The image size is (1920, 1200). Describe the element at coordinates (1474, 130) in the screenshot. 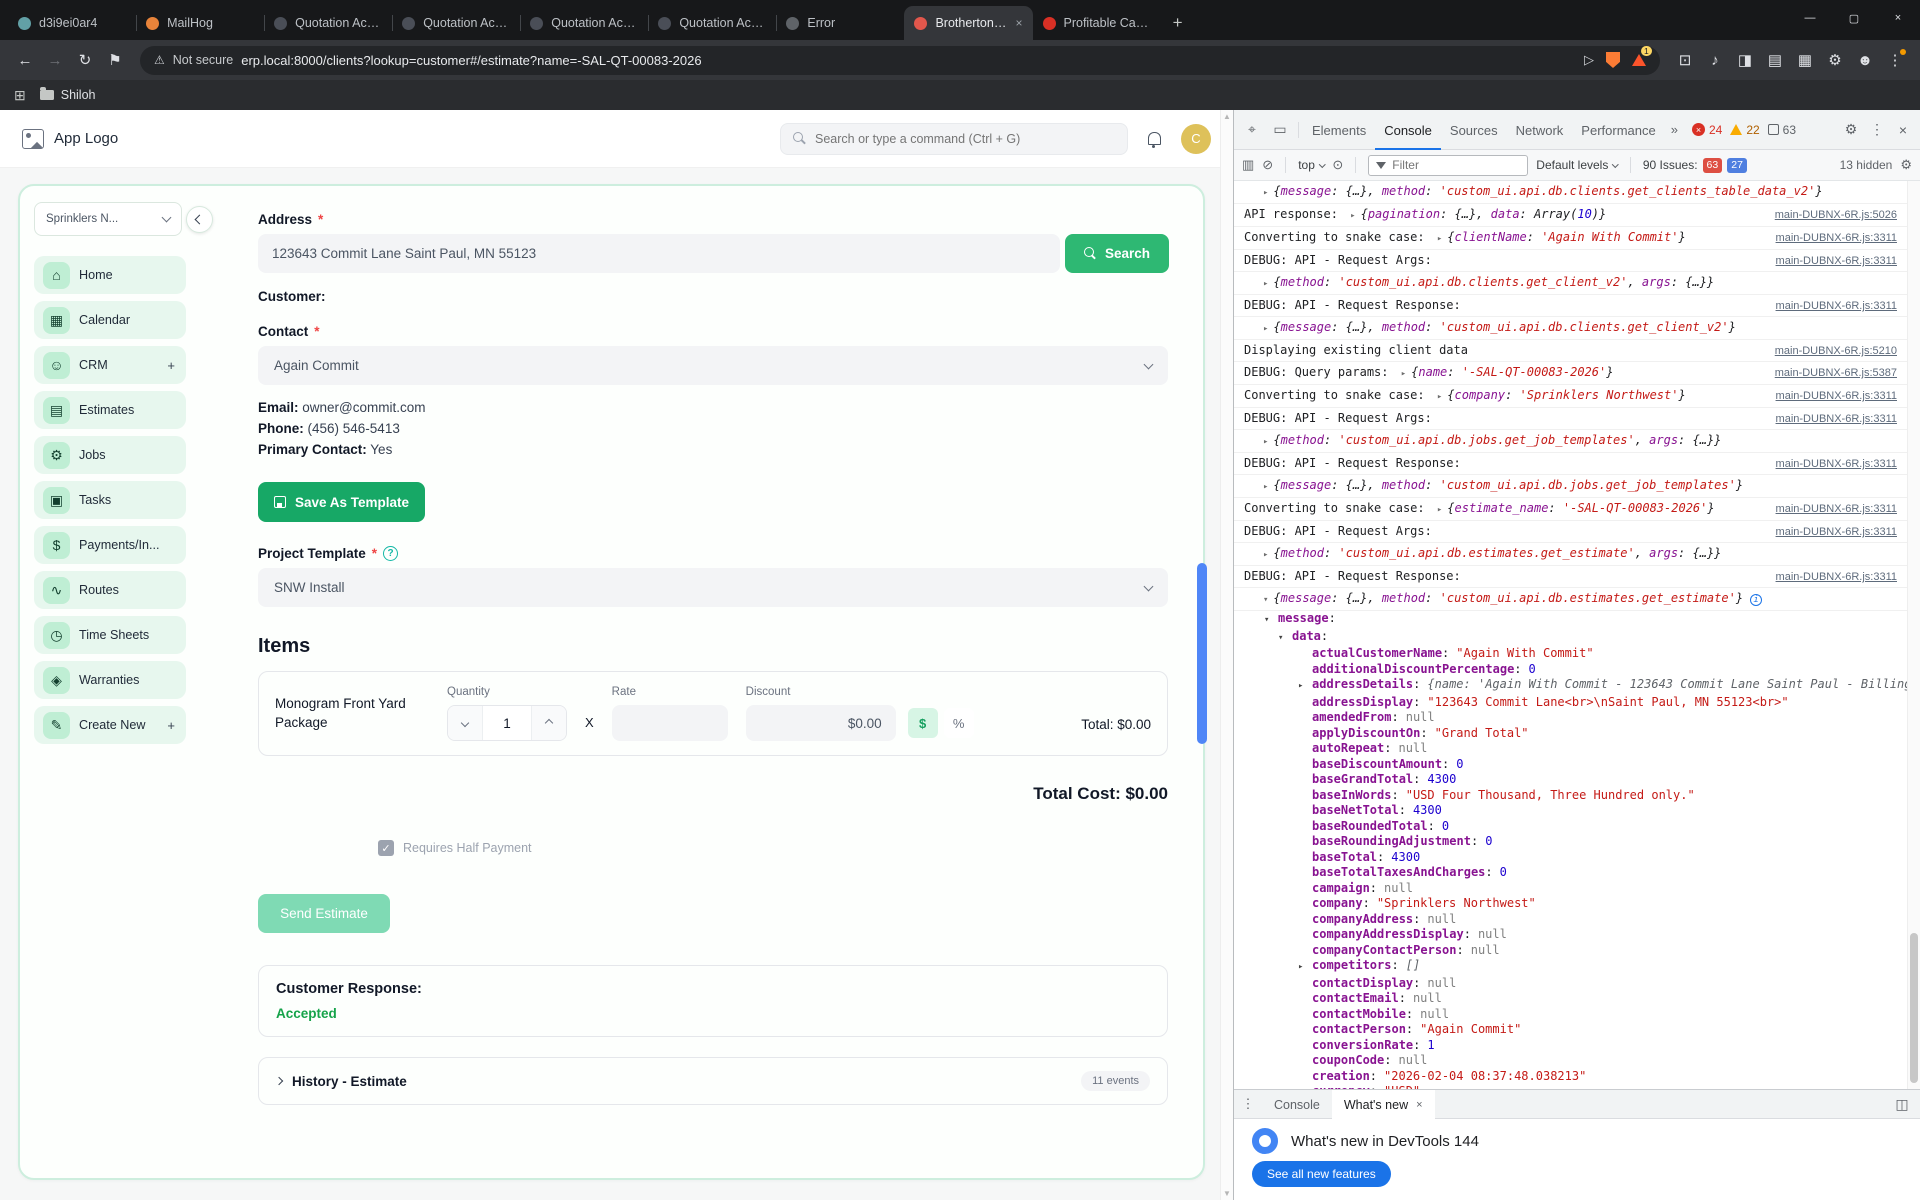

I see `devtools-tab: Sources` at that location.